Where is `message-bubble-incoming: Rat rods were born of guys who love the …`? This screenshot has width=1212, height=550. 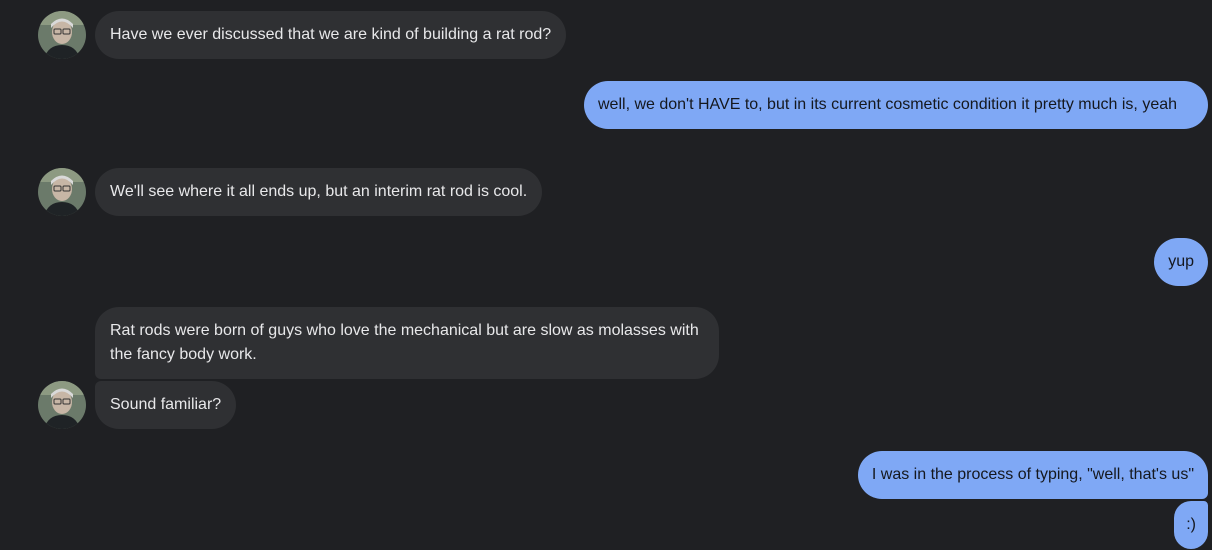
message-bubble-incoming: Rat rods were born of guys who love the … is located at coordinates (407, 343).